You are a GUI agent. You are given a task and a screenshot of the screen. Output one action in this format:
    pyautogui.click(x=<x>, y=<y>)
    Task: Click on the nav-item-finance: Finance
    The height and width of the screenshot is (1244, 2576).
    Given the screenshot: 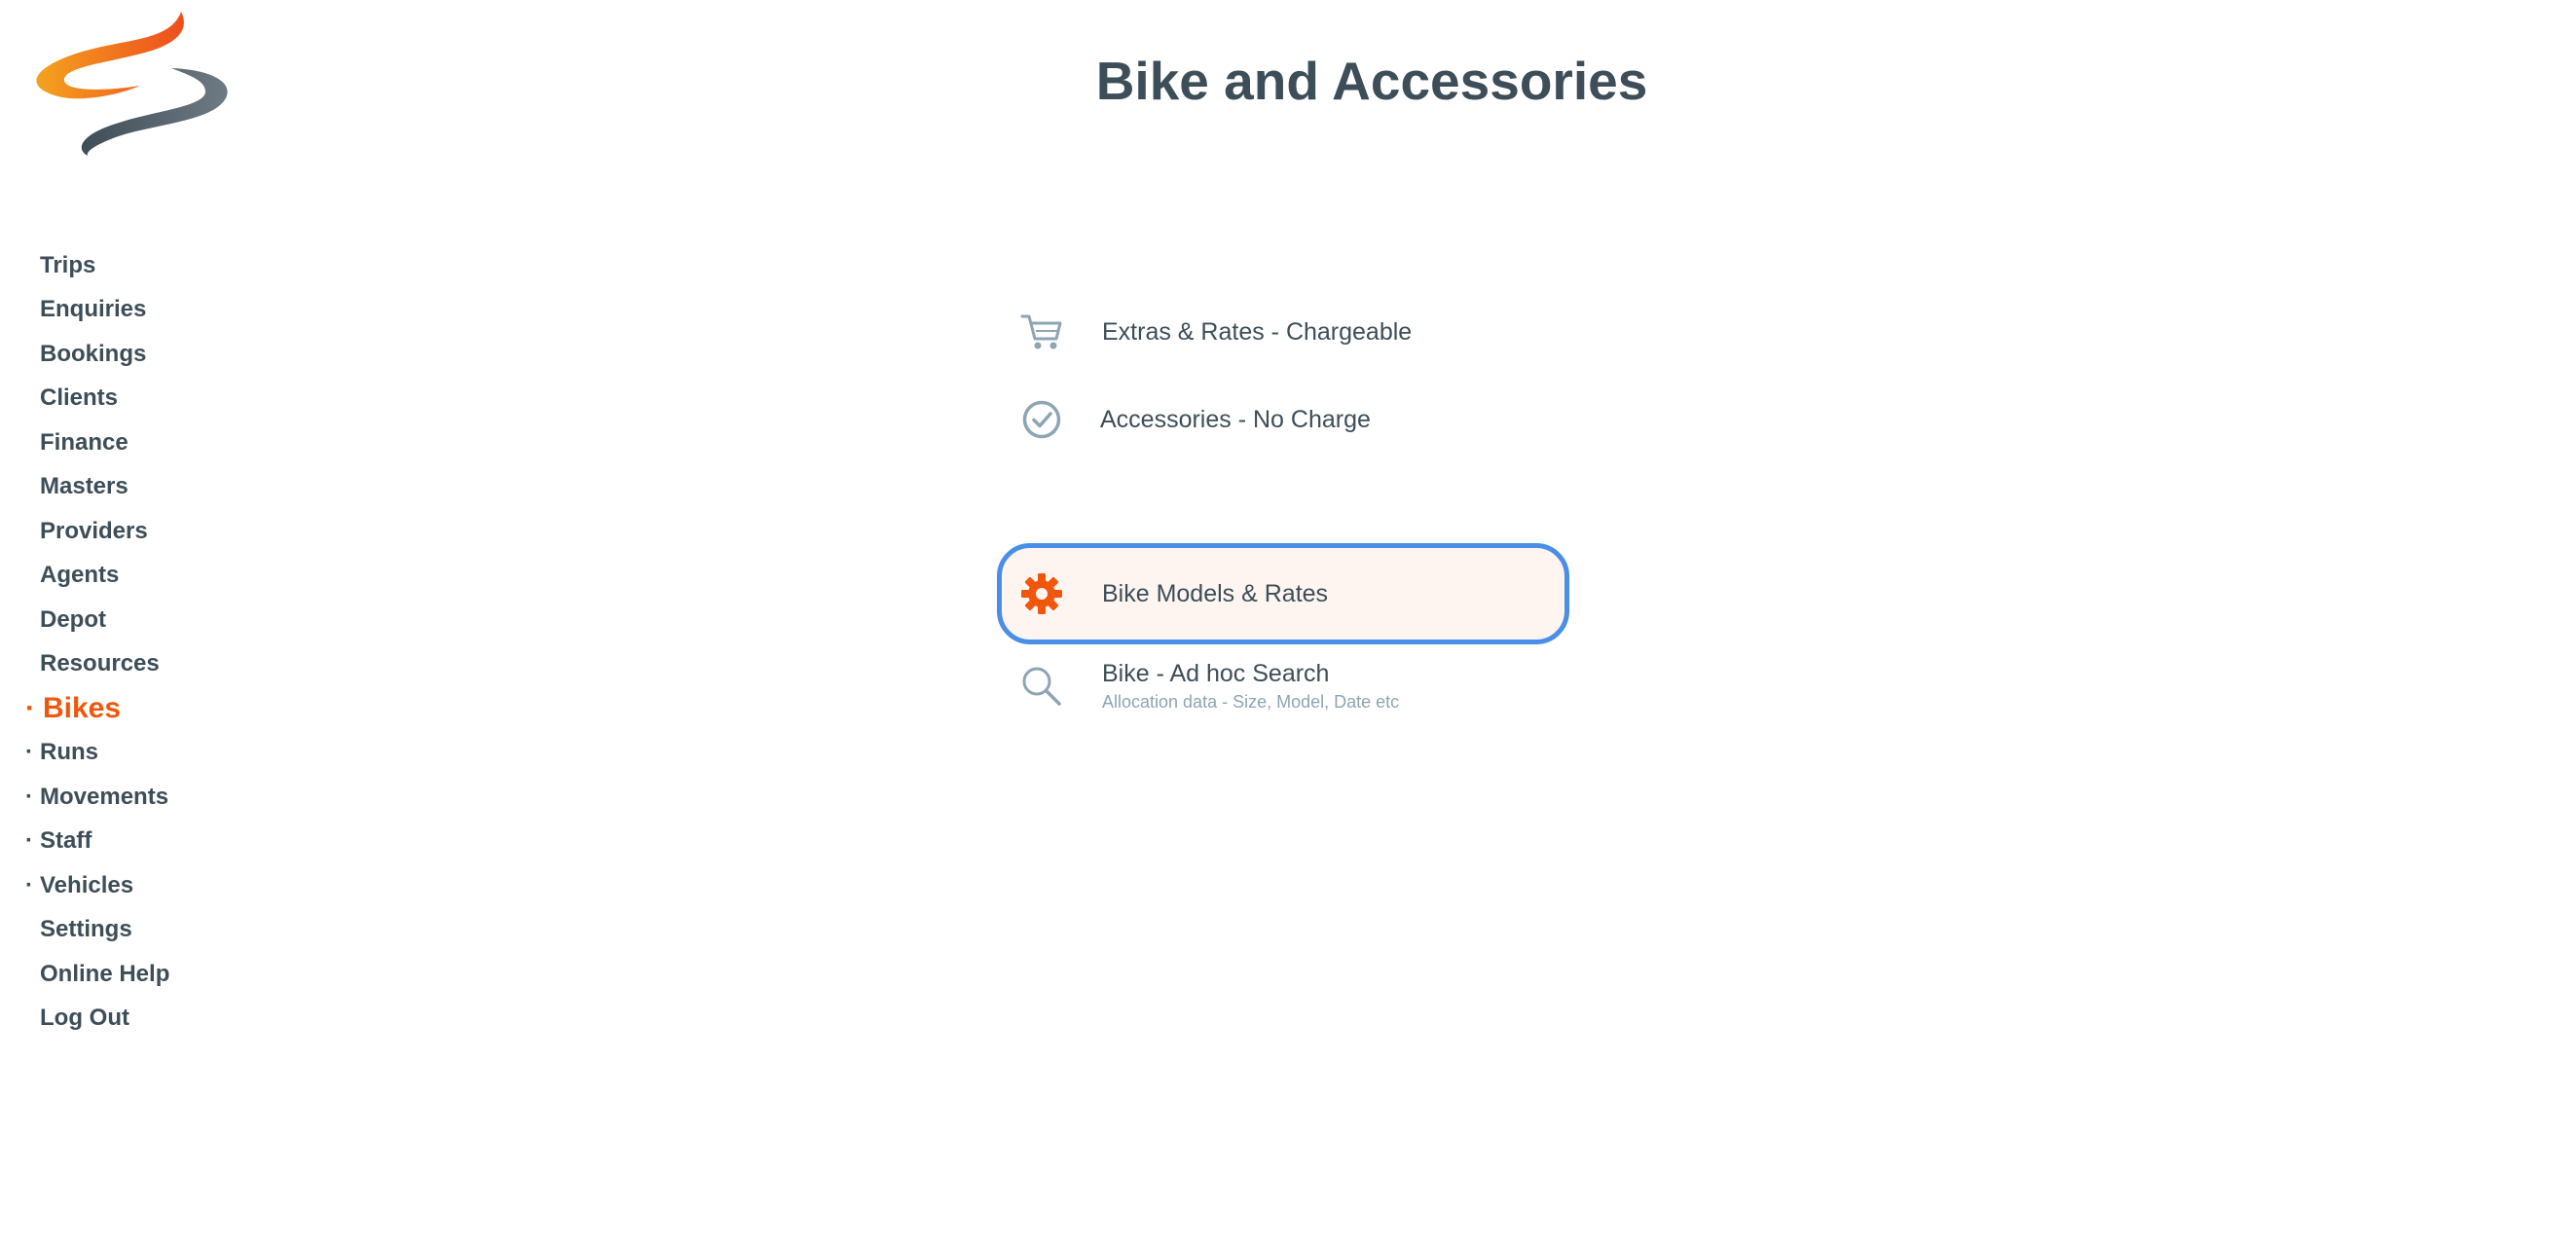 What is the action you would take?
    pyautogui.click(x=97, y=443)
    